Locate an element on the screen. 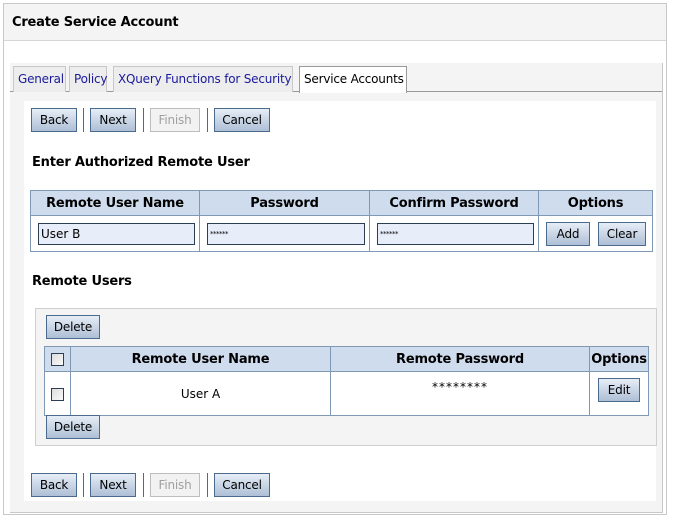  row-options-cell: Edit is located at coordinates (619, 393).